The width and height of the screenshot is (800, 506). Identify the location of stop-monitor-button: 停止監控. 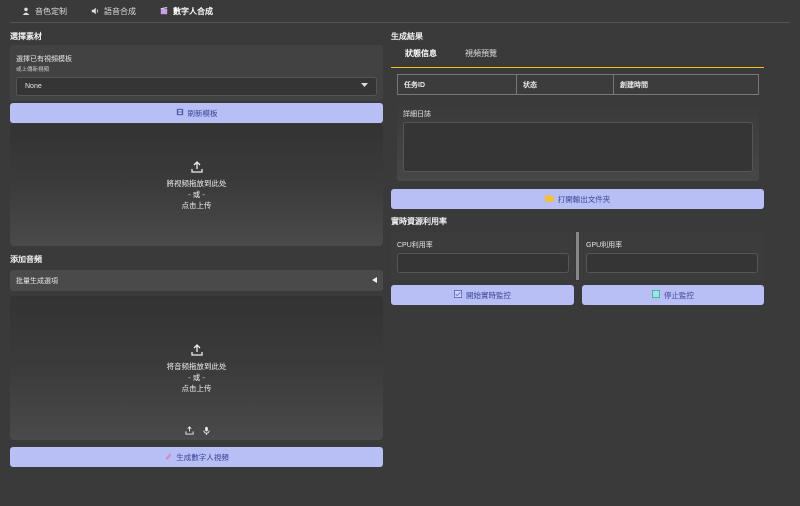
(673, 295).